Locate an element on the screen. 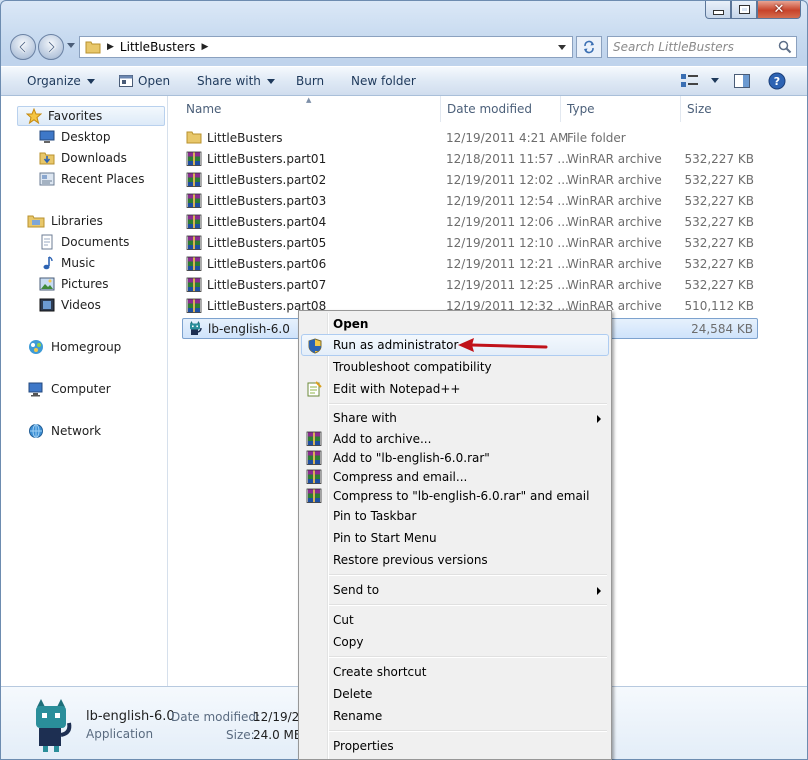 The image size is (808, 760). sidebar-item-desktop: Desktop is located at coordinates (75, 137).